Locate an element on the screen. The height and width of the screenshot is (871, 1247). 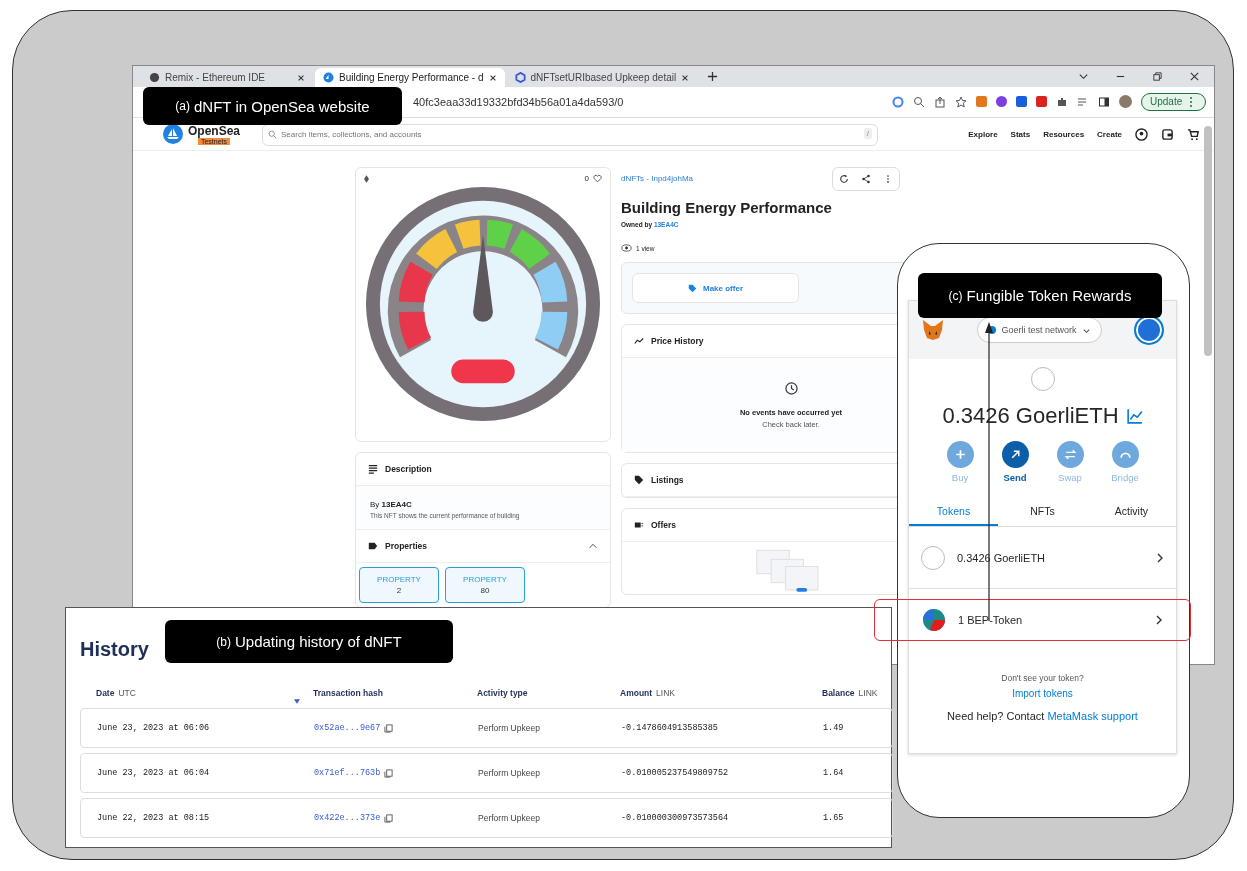
clock-icon is located at coordinates (791, 388).